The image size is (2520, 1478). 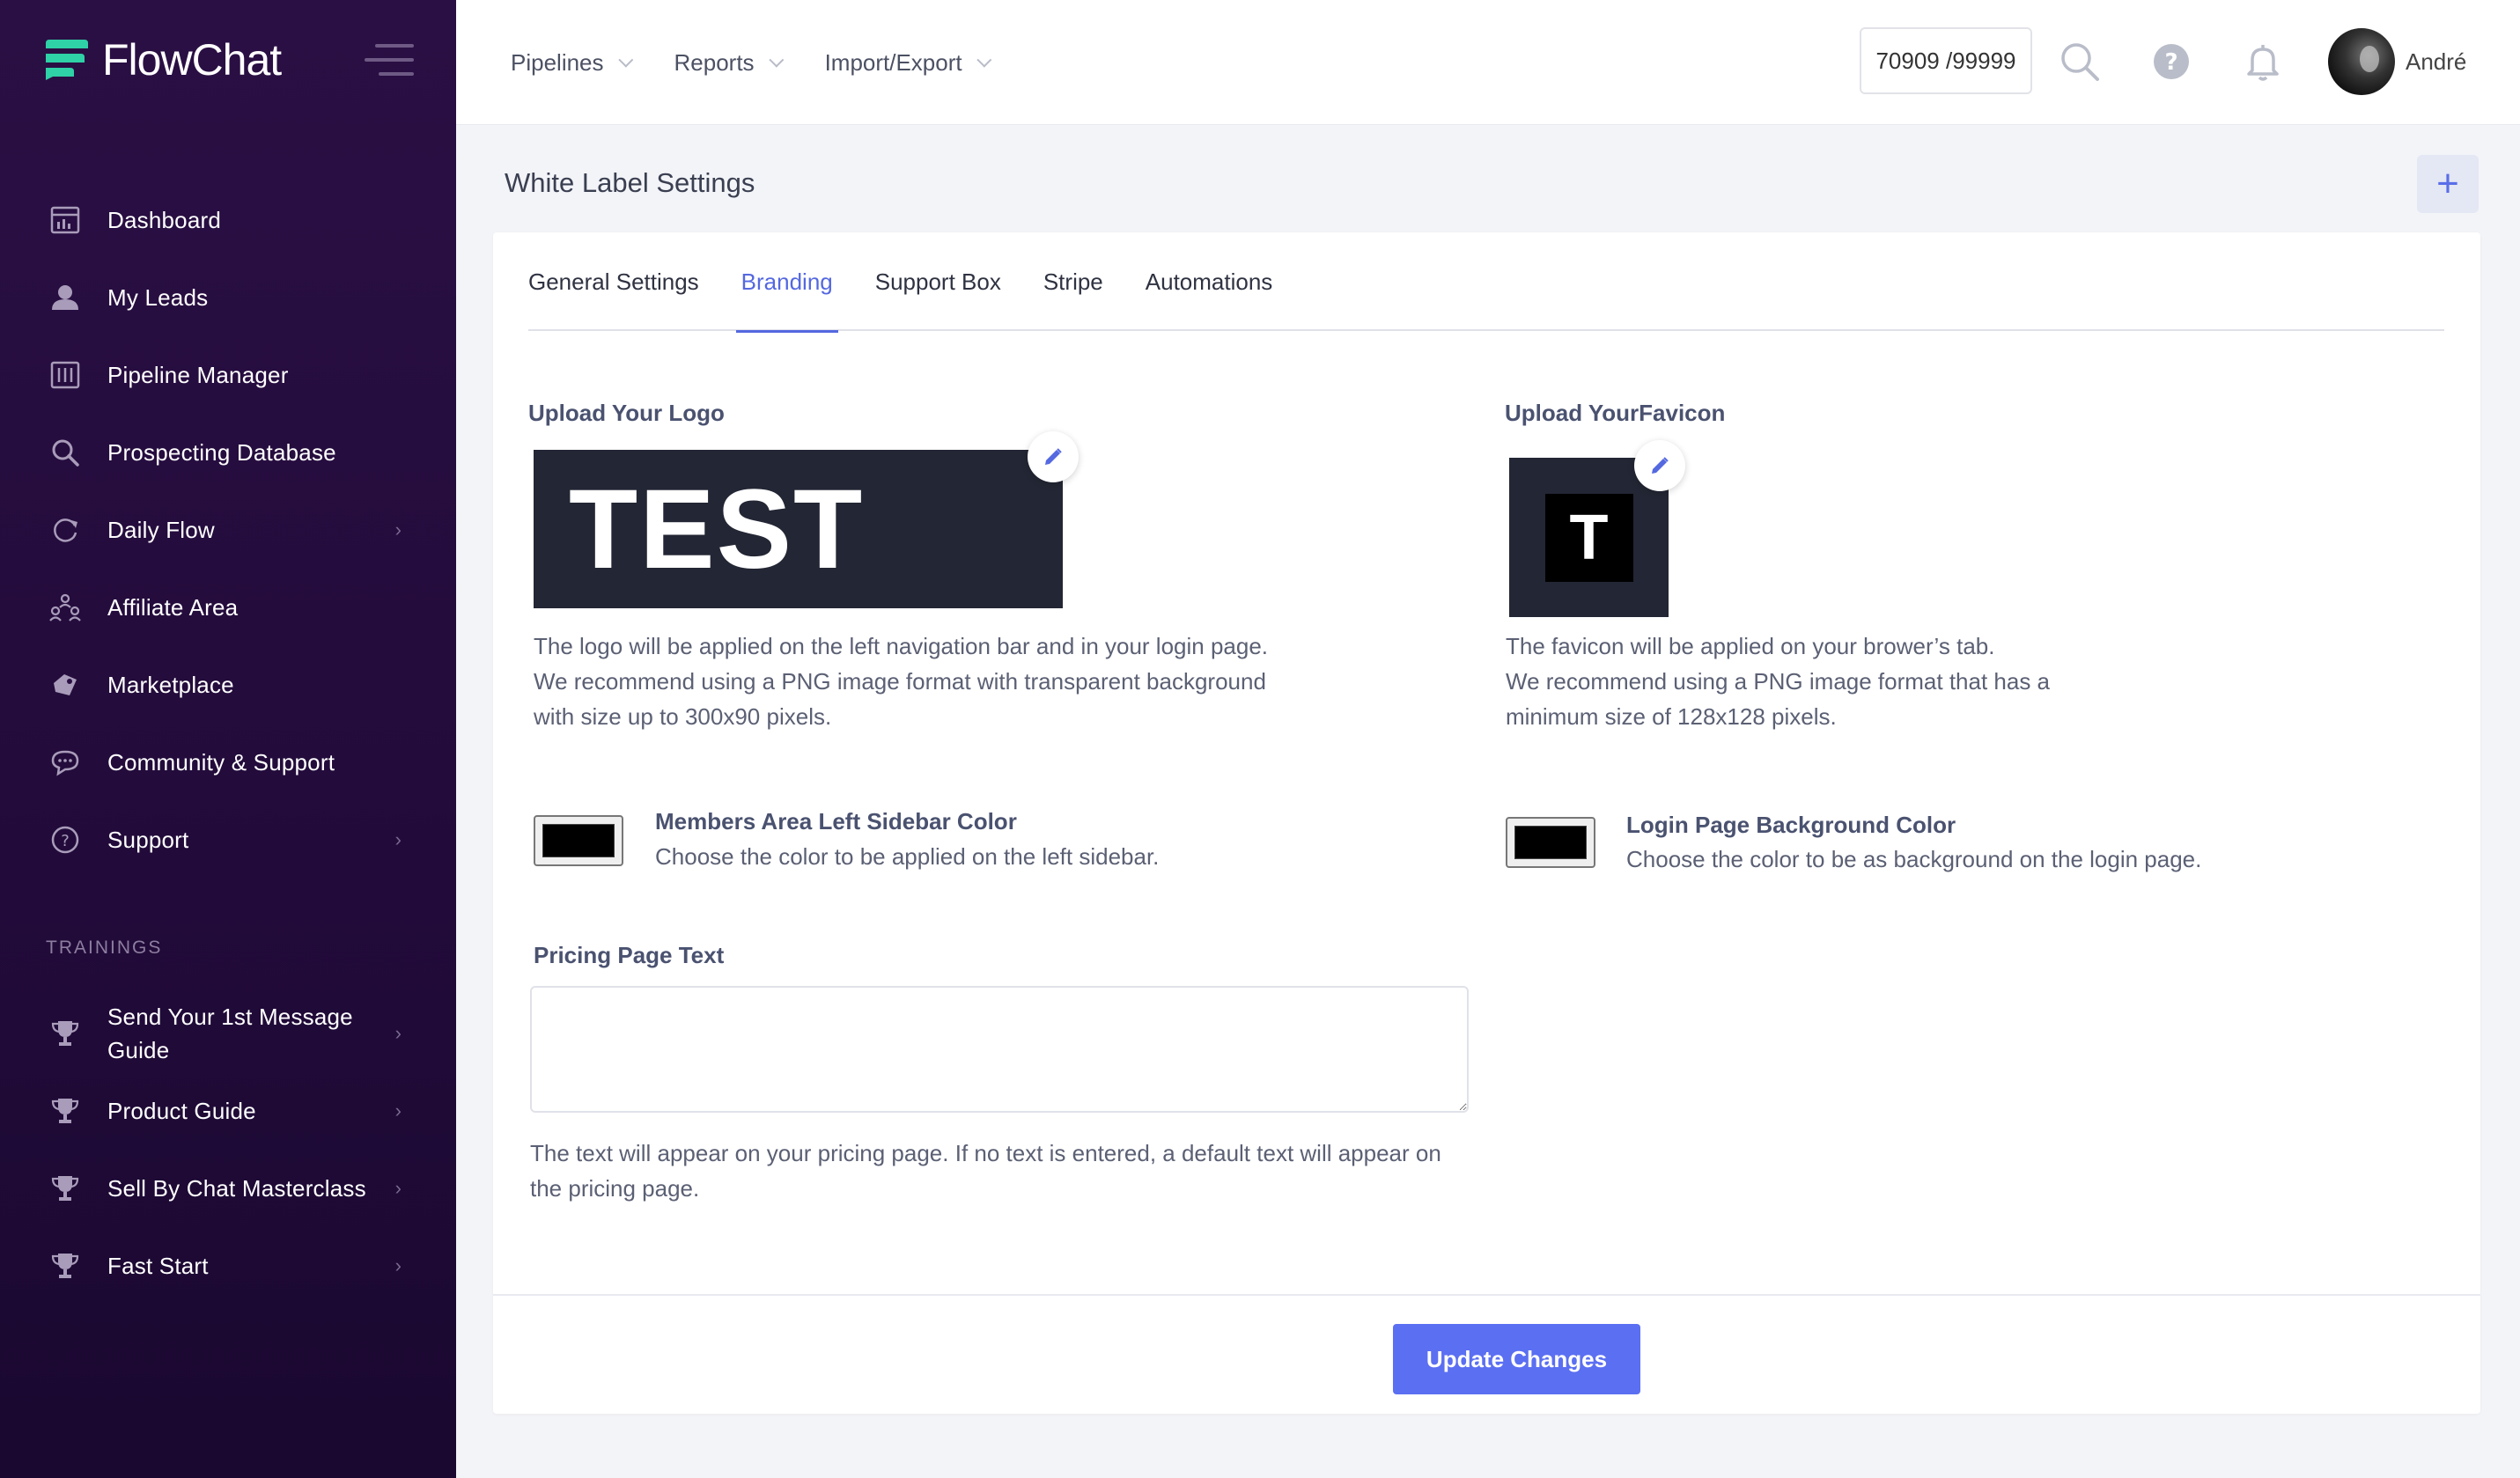 I want to click on sidebar-item-prospecting-database: Prospecting Database, so click(x=228, y=452).